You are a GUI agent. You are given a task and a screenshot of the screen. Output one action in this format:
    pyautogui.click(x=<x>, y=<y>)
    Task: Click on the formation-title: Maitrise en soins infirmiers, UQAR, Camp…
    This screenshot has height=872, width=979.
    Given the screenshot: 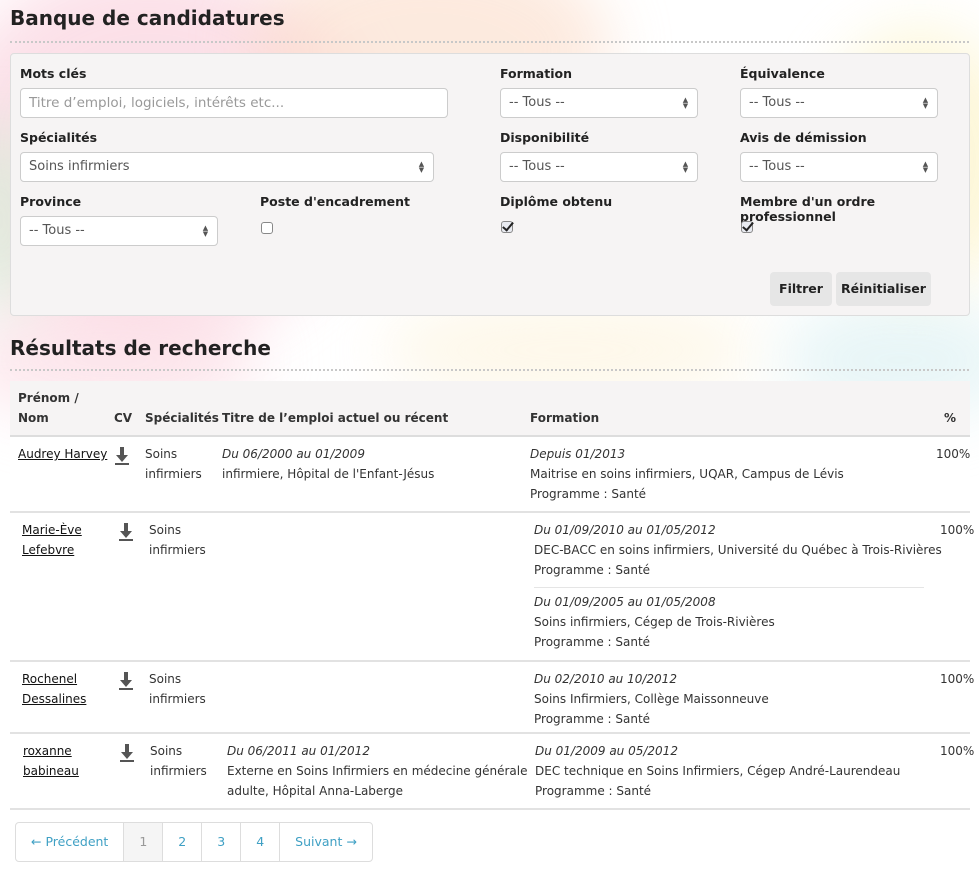 What is the action you would take?
    pyautogui.click(x=687, y=474)
    